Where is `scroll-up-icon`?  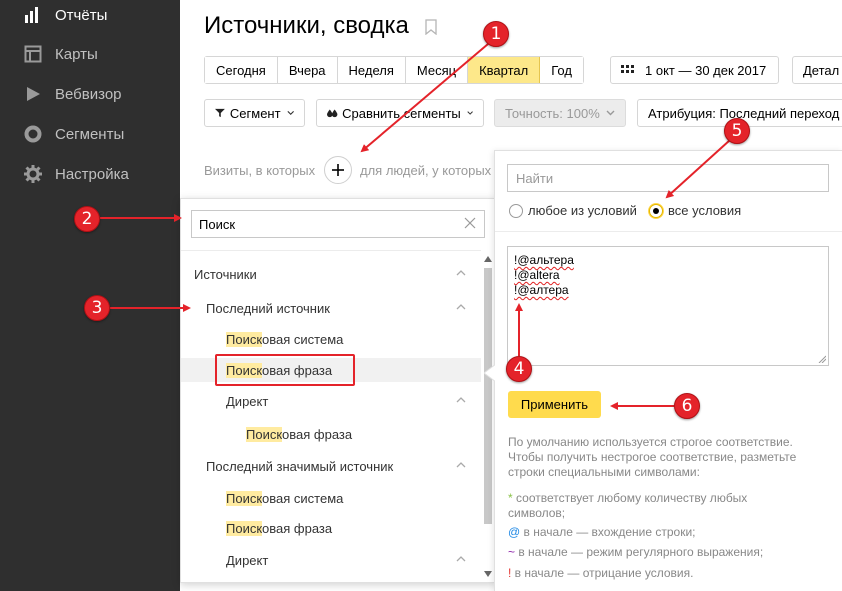 scroll-up-icon is located at coordinates (488, 259).